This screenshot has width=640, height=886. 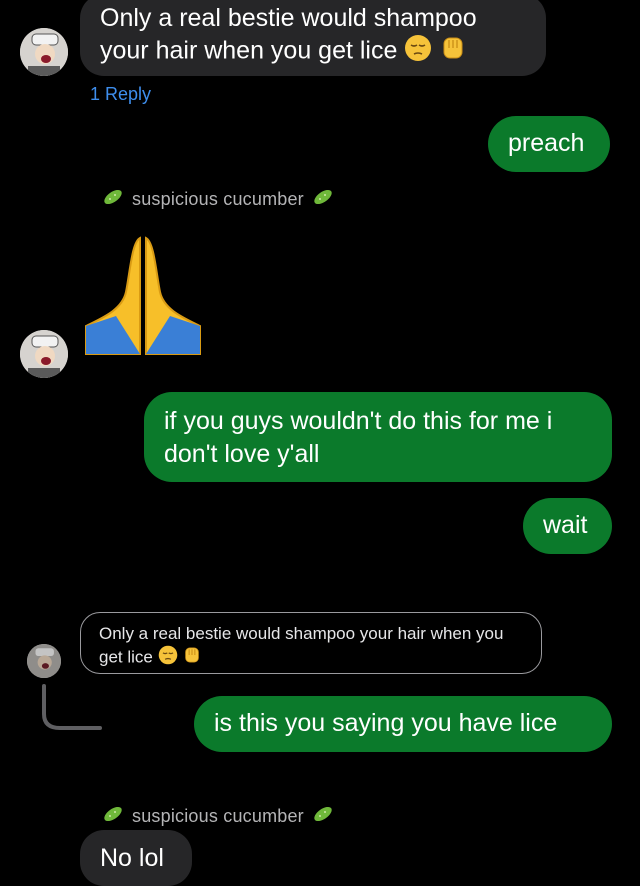 I want to click on message-text: is this you saying you have lice, so click(x=386, y=723).